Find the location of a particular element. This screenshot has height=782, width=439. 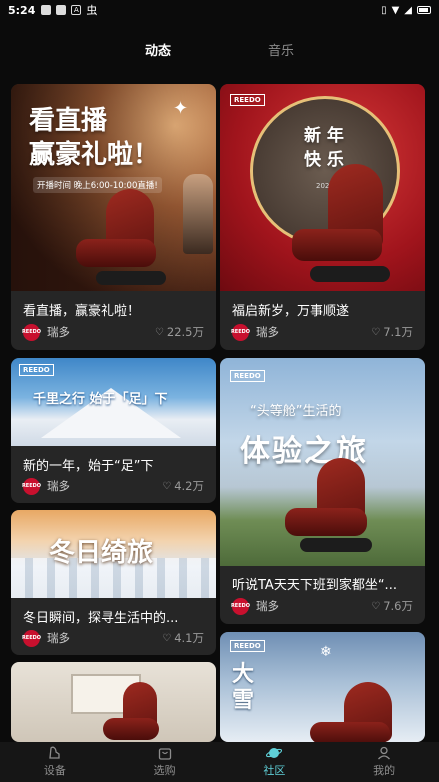

post-card: REEDO ❄ 大 雪 is located at coordinates (322, 687).